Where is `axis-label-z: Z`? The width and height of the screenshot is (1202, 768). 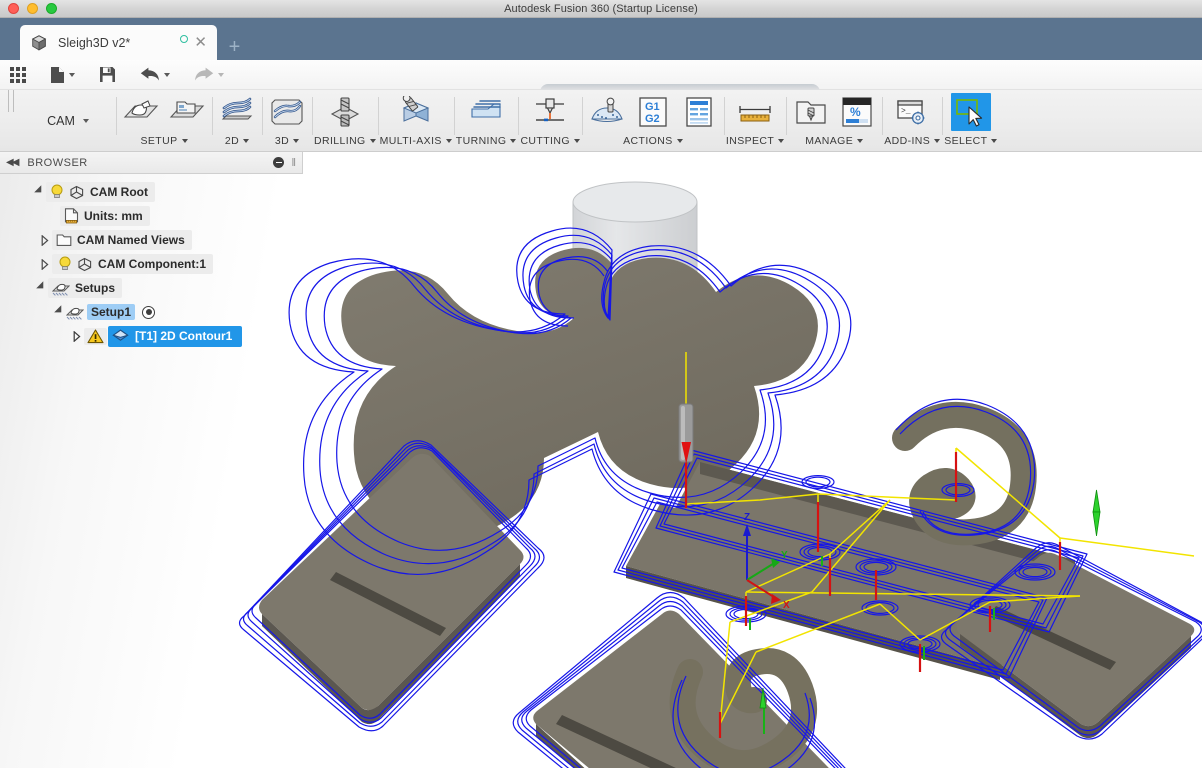
axis-label-z: Z is located at coordinates (747, 517).